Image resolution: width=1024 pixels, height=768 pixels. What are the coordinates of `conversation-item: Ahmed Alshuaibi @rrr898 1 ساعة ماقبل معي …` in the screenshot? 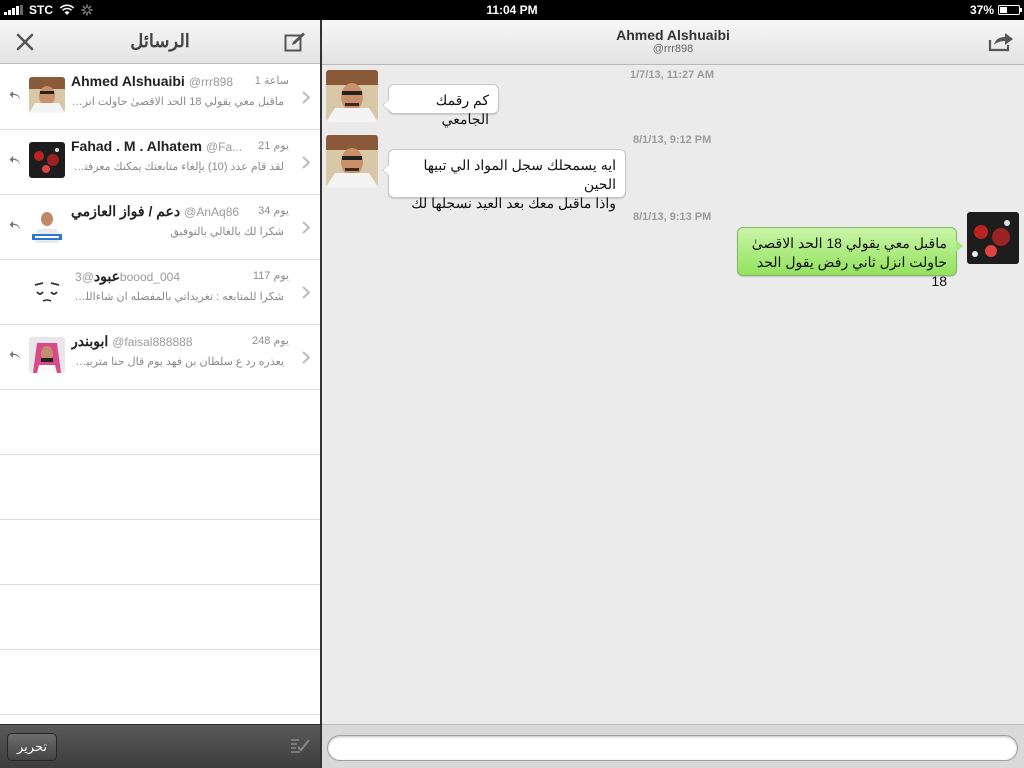 It's located at (160, 97).